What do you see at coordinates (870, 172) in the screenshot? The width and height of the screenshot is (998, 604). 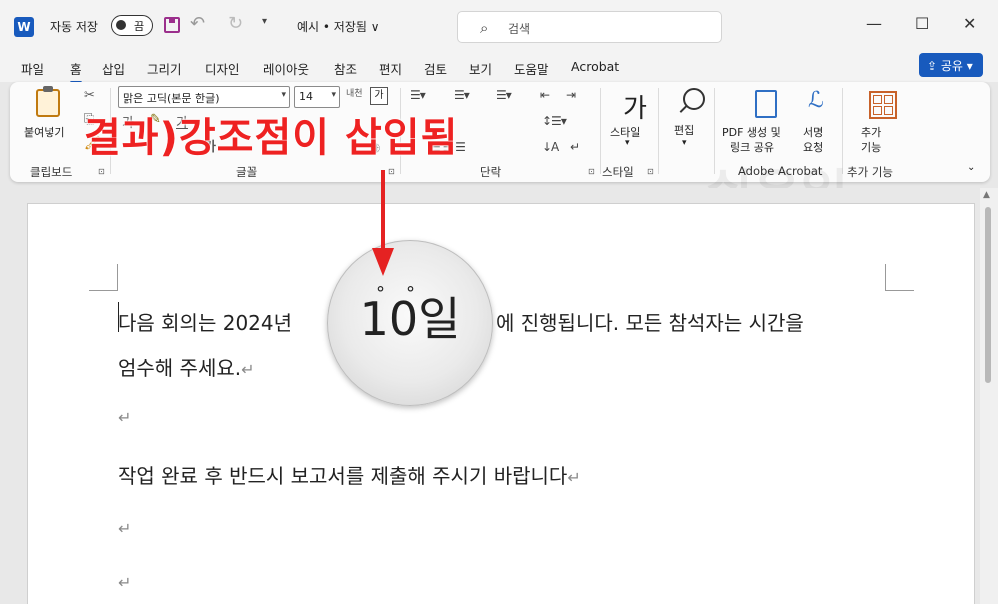 I see `group-label-addins: 추가 기능` at bounding box center [870, 172].